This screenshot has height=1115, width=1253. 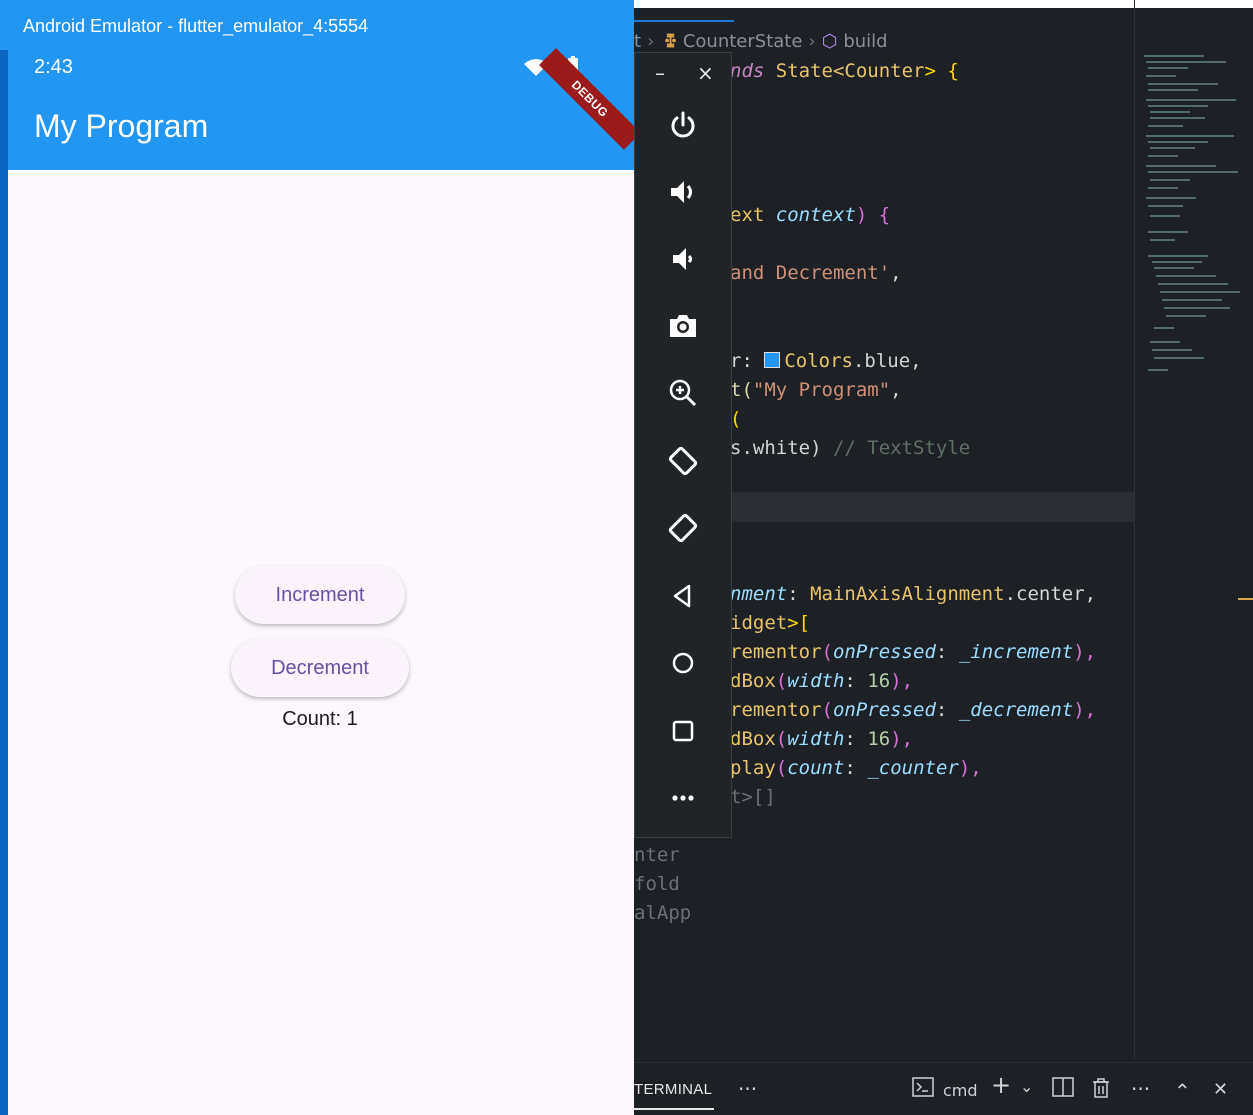 I want to click on panel-more-icon: ···, so click(x=747, y=1089).